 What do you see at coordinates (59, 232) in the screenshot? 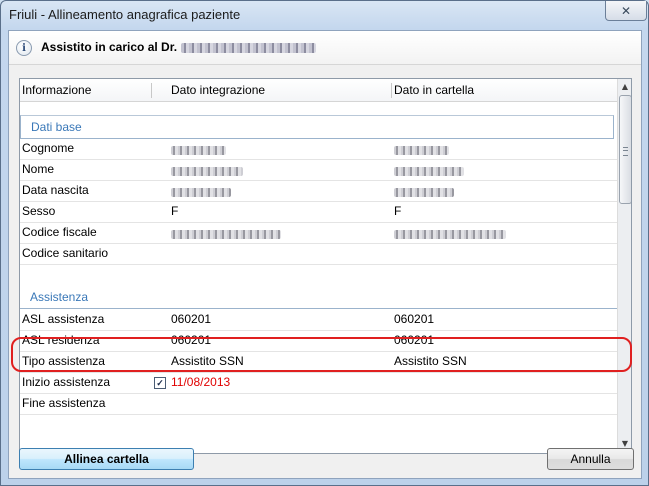
I see `row-label: Codice fiscale` at bounding box center [59, 232].